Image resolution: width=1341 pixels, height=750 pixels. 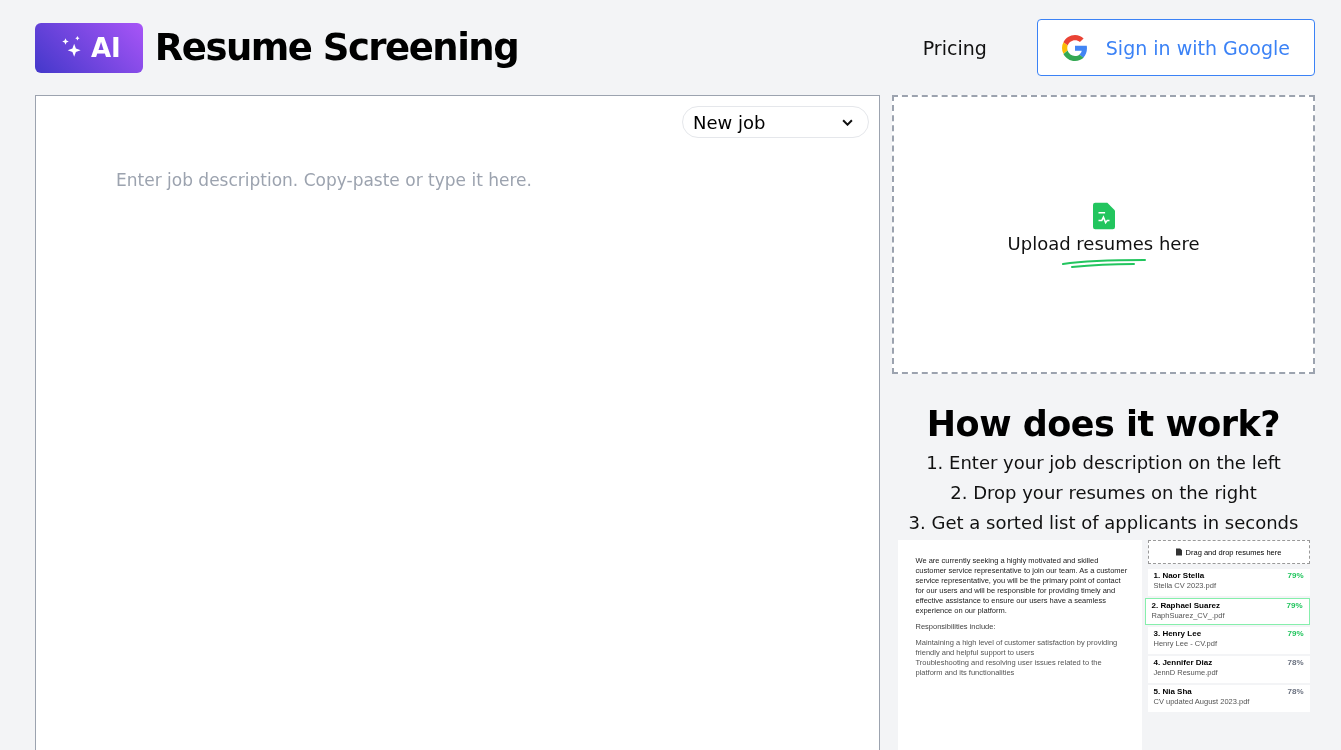 What do you see at coordinates (954, 47) in the screenshot?
I see `pricing-link: Pricing` at bounding box center [954, 47].